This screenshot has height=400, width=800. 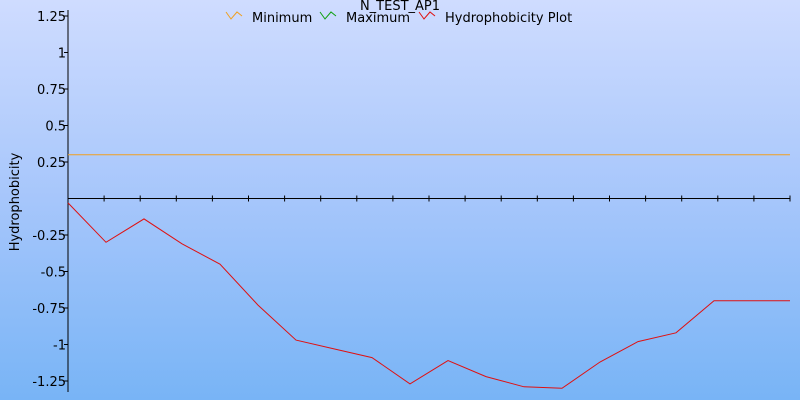 What do you see at coordinates (508, 18) in the screenshot?
I see `legend-label: Hydrophobicity Plot` at bounding box center [508, 18].